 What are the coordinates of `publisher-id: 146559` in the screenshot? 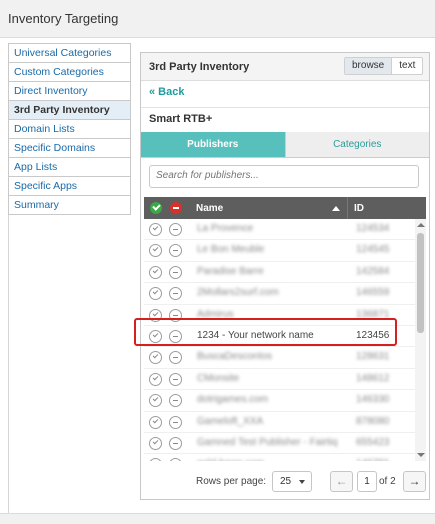 It's located at (373, 293).